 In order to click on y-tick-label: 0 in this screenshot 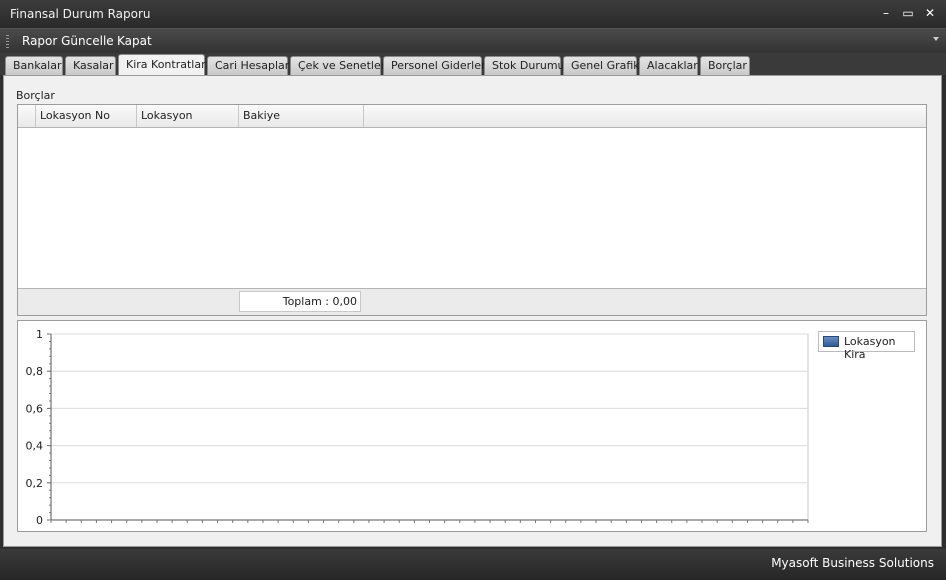, I will do `click(39, 520)`.